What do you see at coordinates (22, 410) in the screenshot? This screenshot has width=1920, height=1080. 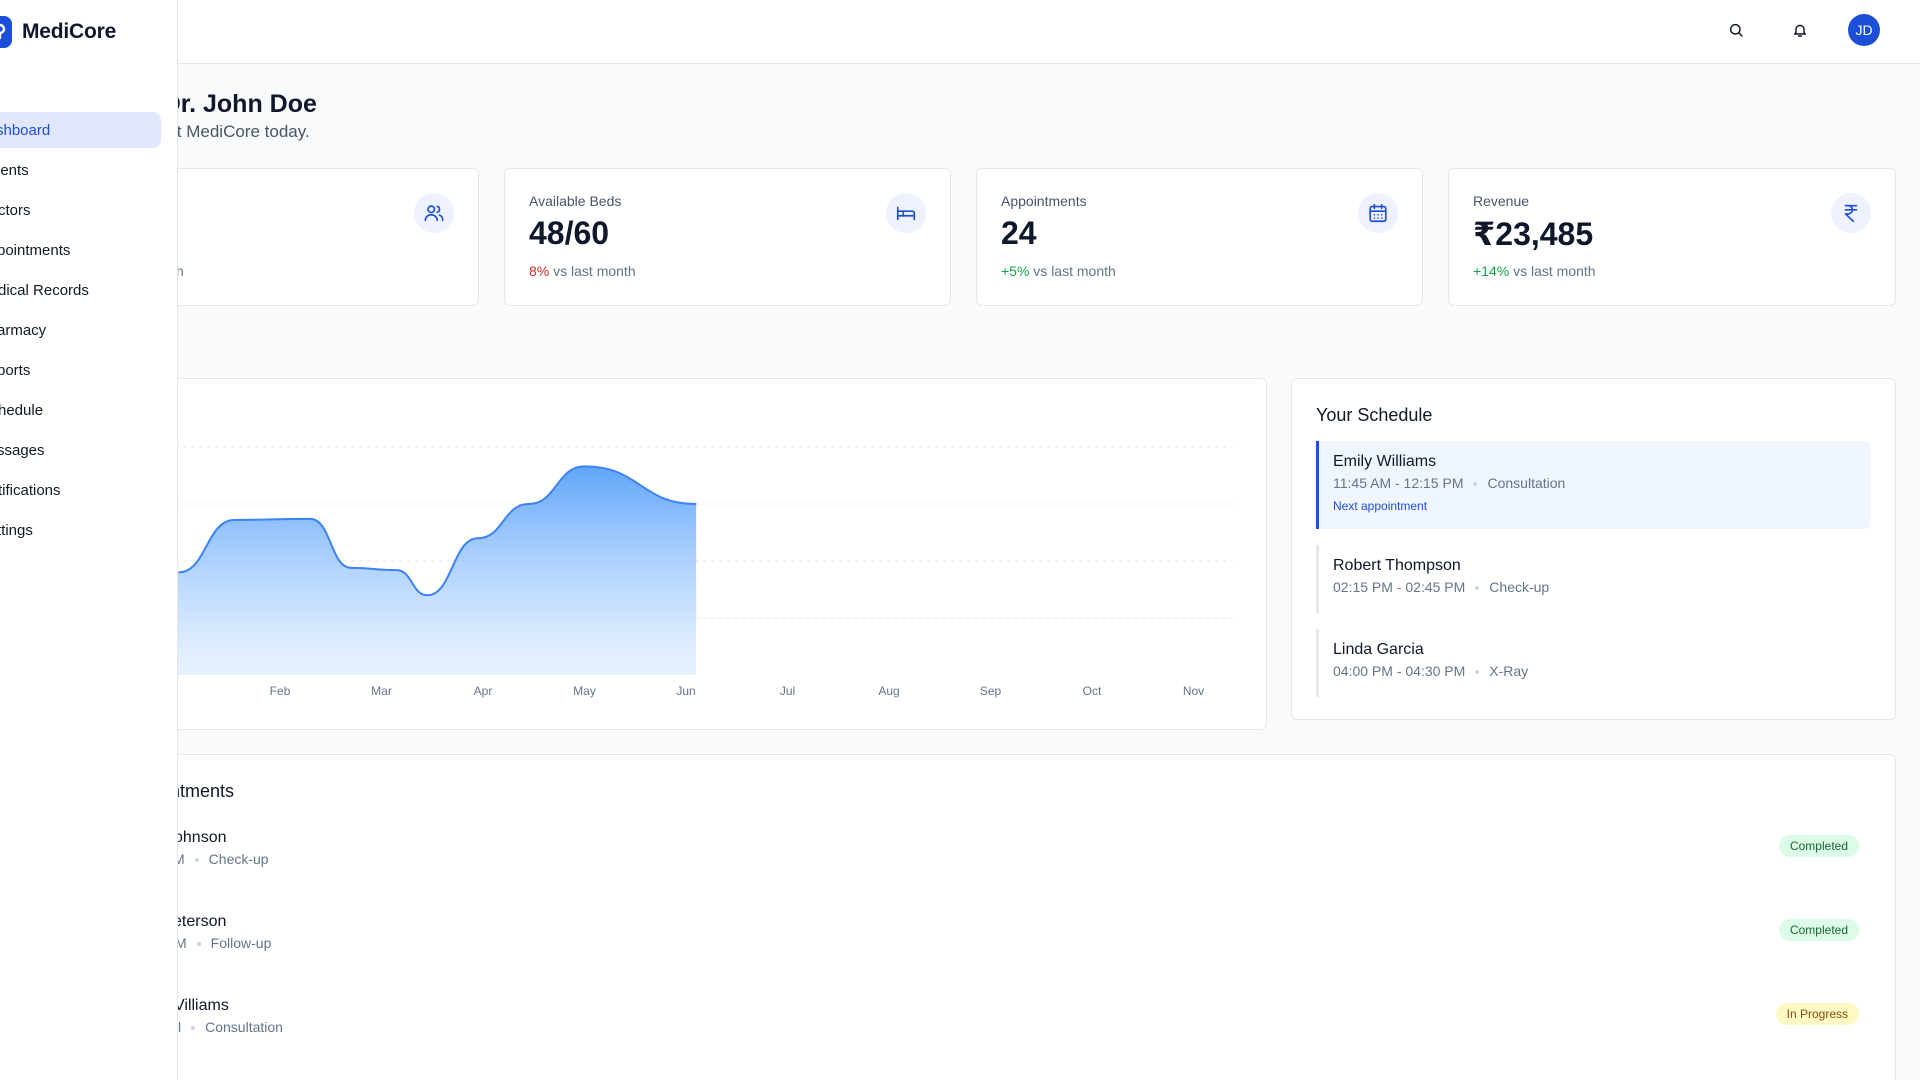 I see `sidebar-item-label: hedule` at bounding box center [22, 410].